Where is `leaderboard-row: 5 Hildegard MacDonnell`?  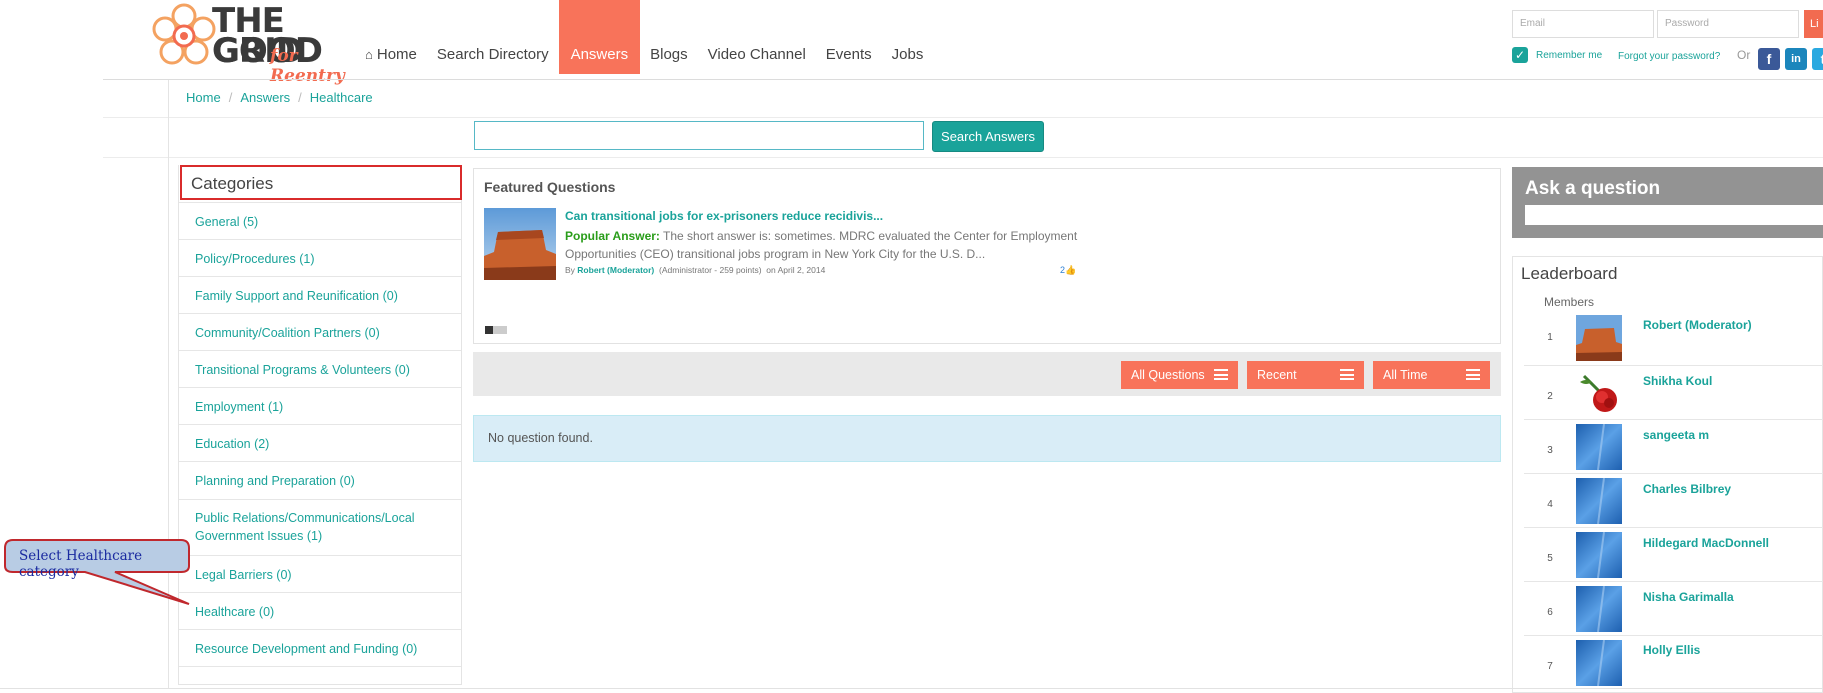 leaderboard-row: 5 Hildegard MacDonnell is located at coordinates (1673, 554).